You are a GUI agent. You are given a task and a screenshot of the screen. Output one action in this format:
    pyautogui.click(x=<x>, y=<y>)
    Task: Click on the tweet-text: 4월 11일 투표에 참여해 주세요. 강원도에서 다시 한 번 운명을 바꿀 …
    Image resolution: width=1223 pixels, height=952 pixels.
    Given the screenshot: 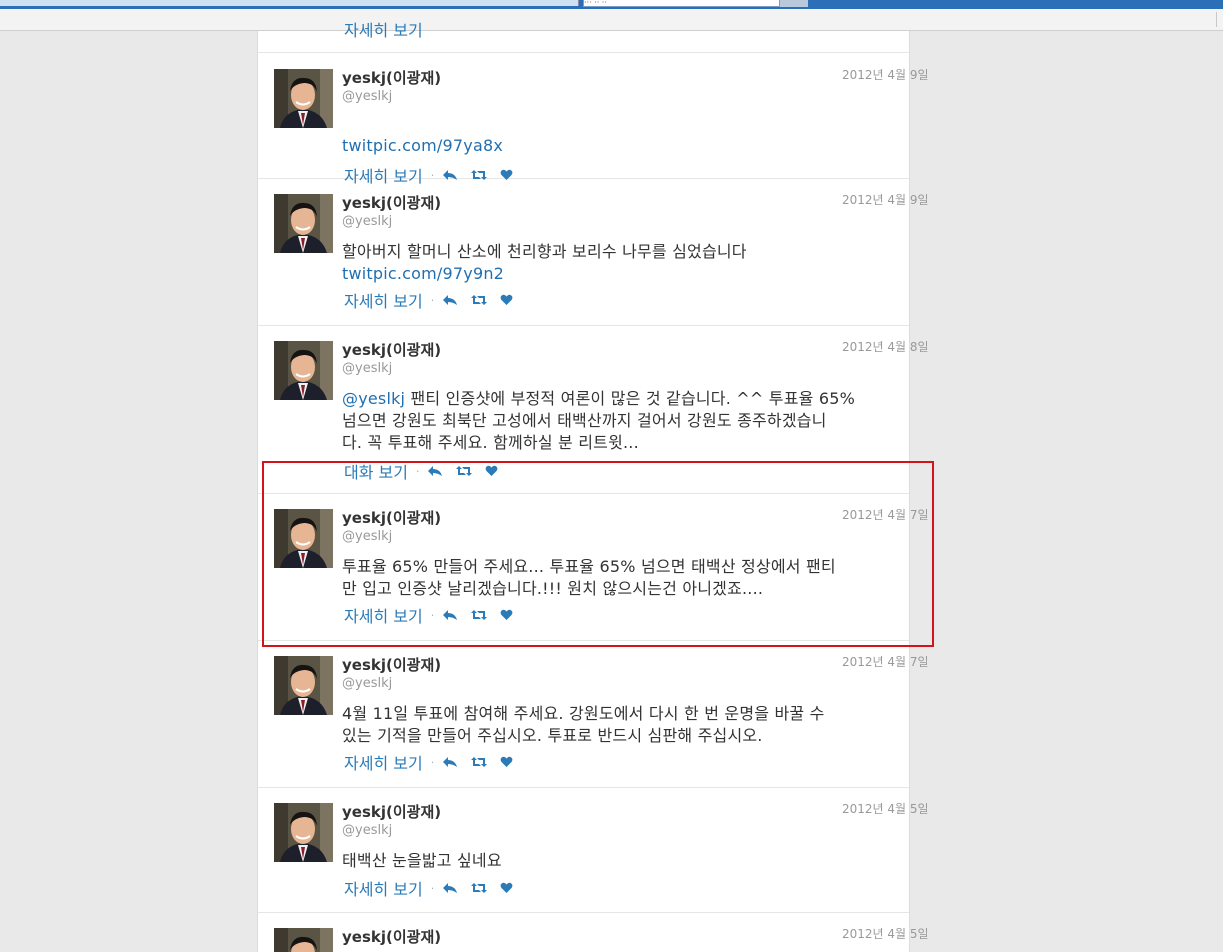 What is the action you would take?
    pyautogui.click(x=622, y=725)
    